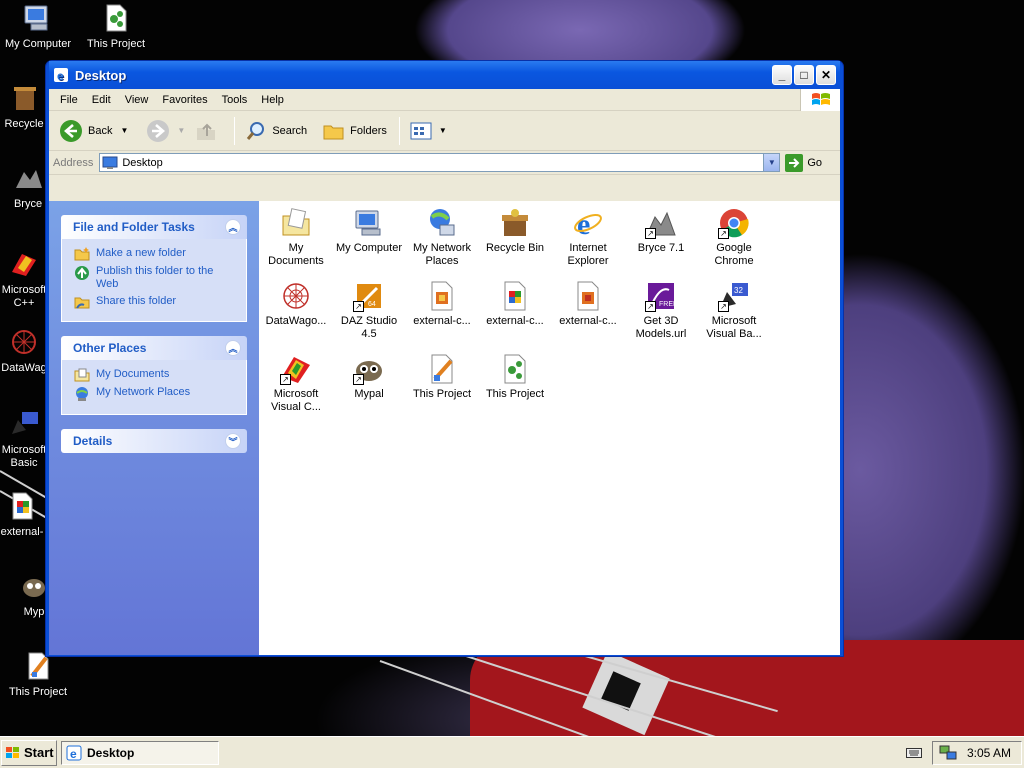 The height and width of the screenshot is (768, 1024). What do you see at coordinates (93, 131) in the screenshot?
I see `back-button: Back ▼` at bounding box center [93, 131].